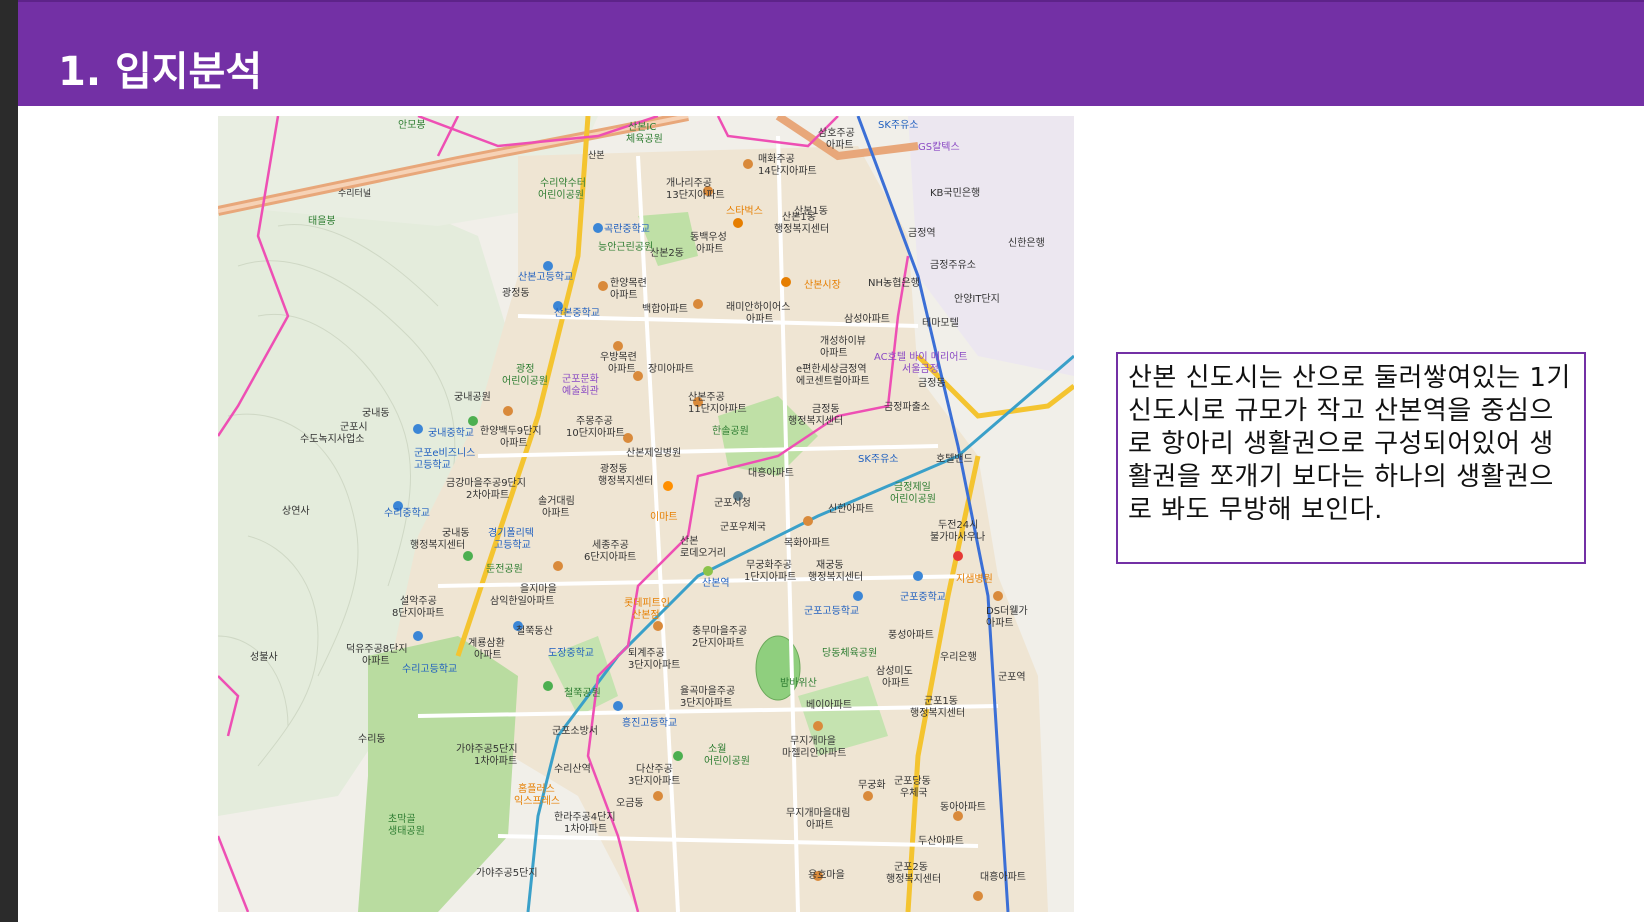 The image size is (1644, 922). What do you see at coordinates (743, 527) in the screenshot?
I see `map-label: 군포우체국` at bounding box center [743, 527].